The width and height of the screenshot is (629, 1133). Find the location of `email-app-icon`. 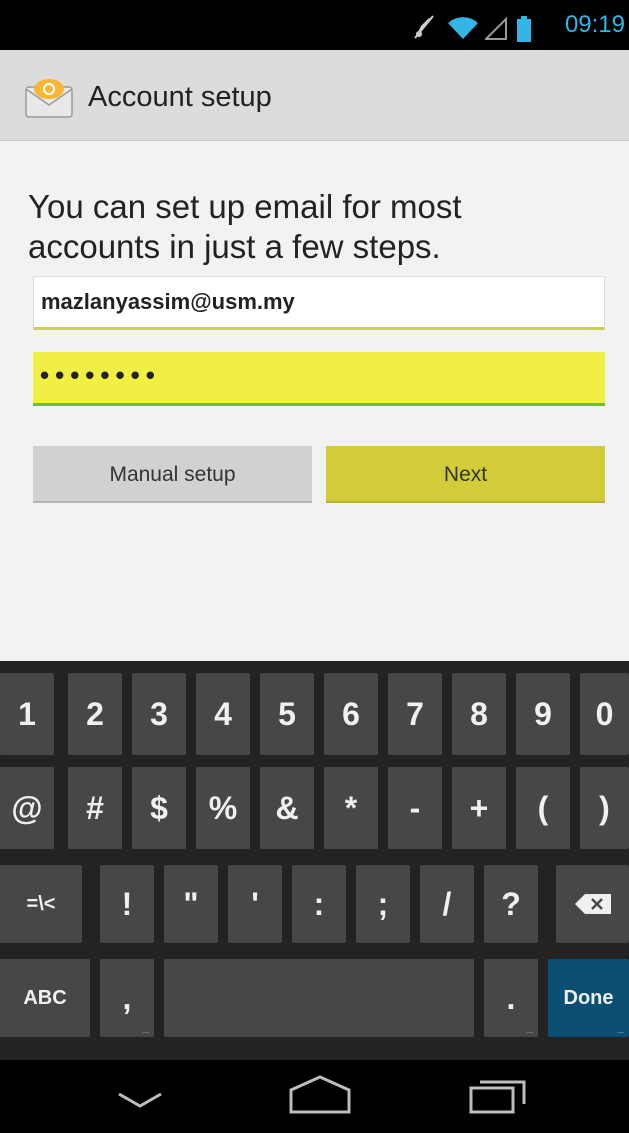

email-app-icon is located at coordinates (49, 98).